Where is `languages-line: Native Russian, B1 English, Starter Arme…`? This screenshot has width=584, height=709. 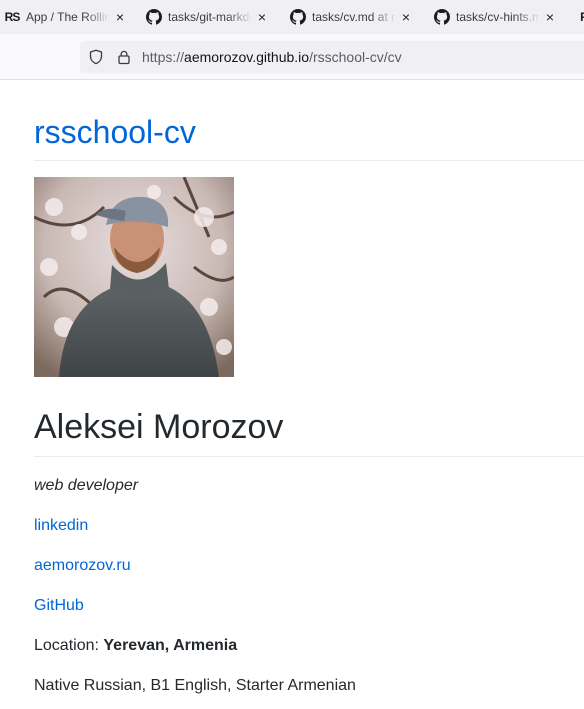 languages-line: Native Russian, B1 English, Starter Arme… is located at coordinates (195, 685).